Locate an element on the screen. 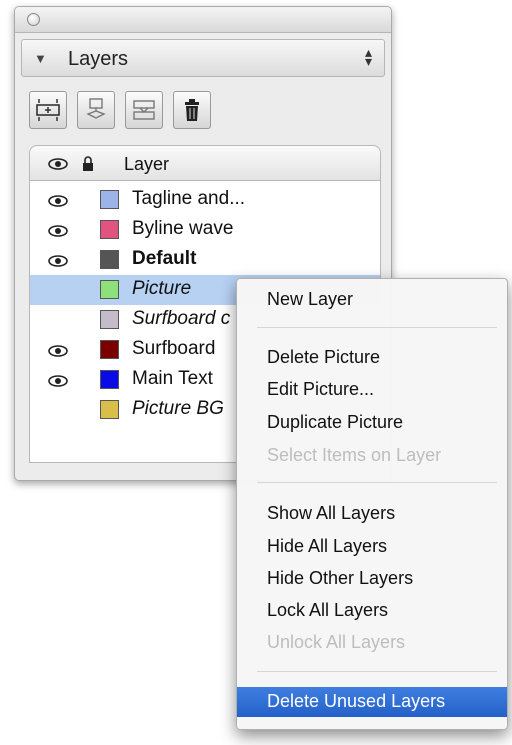  lock-column-icon is located at coordinates (88, 164).